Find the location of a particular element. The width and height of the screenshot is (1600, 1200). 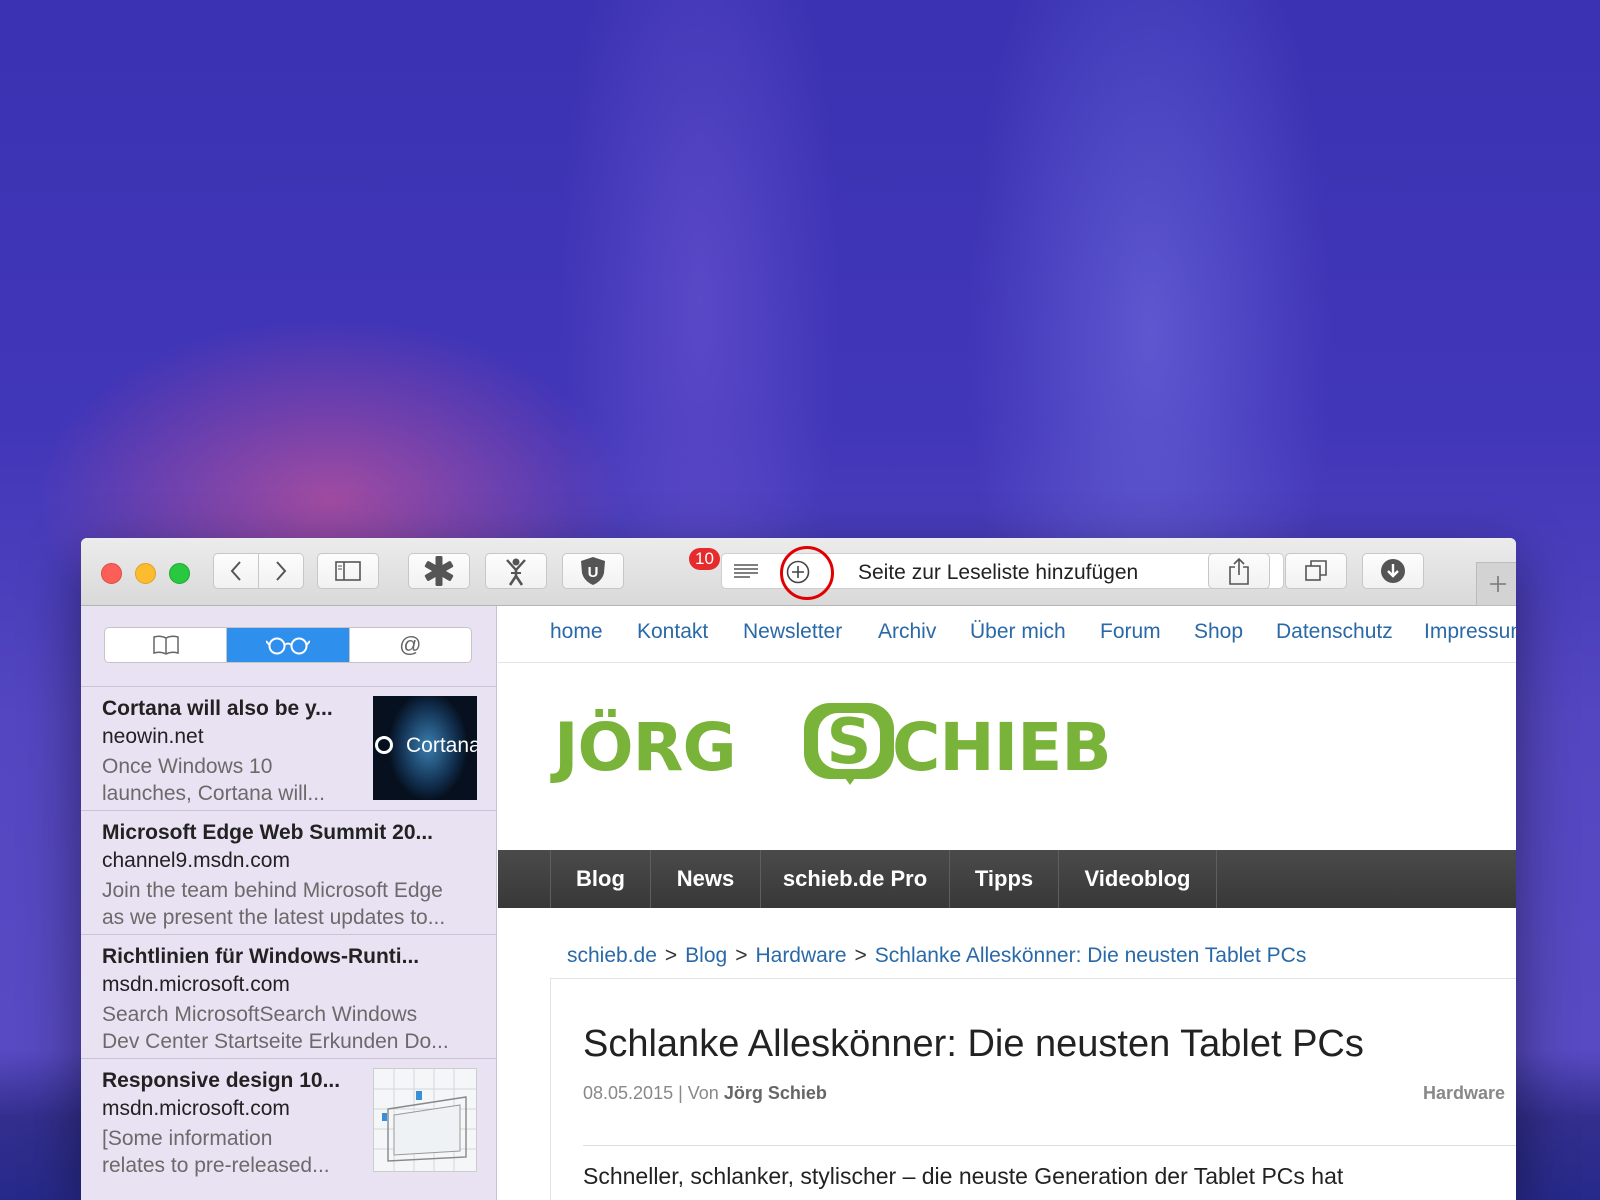

share-button is located at coordinates (1239, 571).